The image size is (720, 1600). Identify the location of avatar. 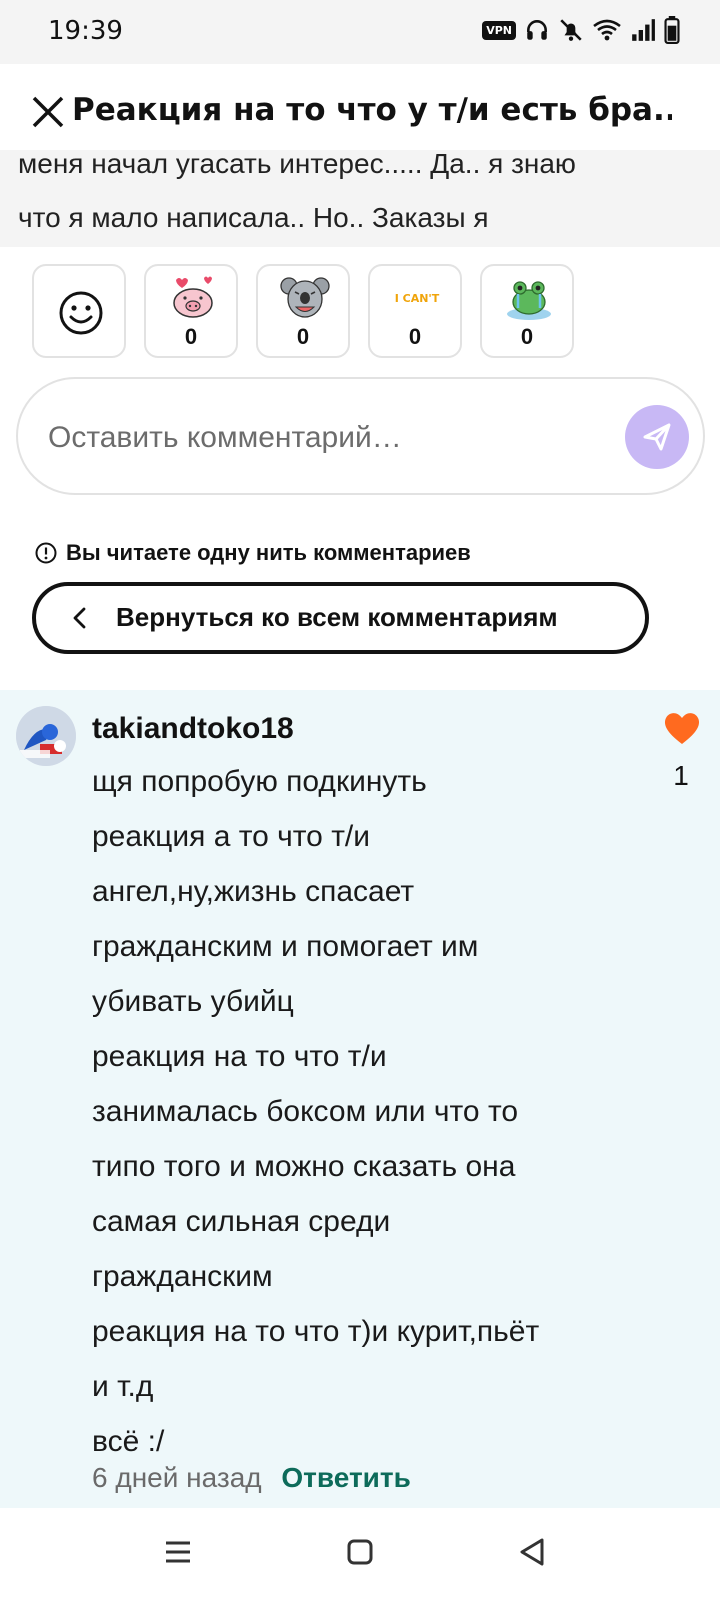
(46, 736).